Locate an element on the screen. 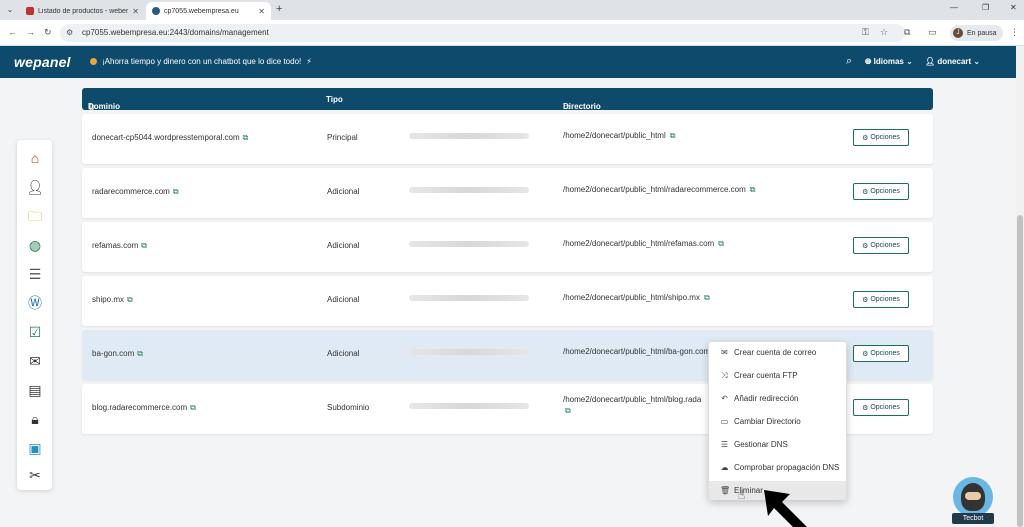  new-tab-icon: + is located at coordinates (279, 9).